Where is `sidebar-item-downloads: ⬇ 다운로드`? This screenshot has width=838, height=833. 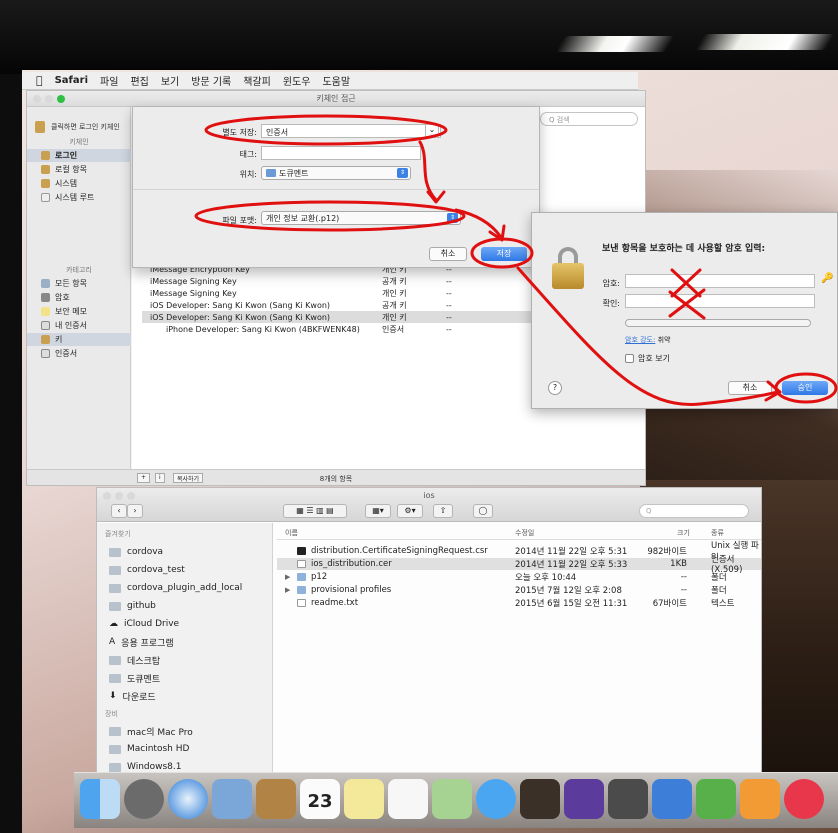 sidebar-item-downloads: ⬇ 다운로드 is located at coordinates (132, 696).